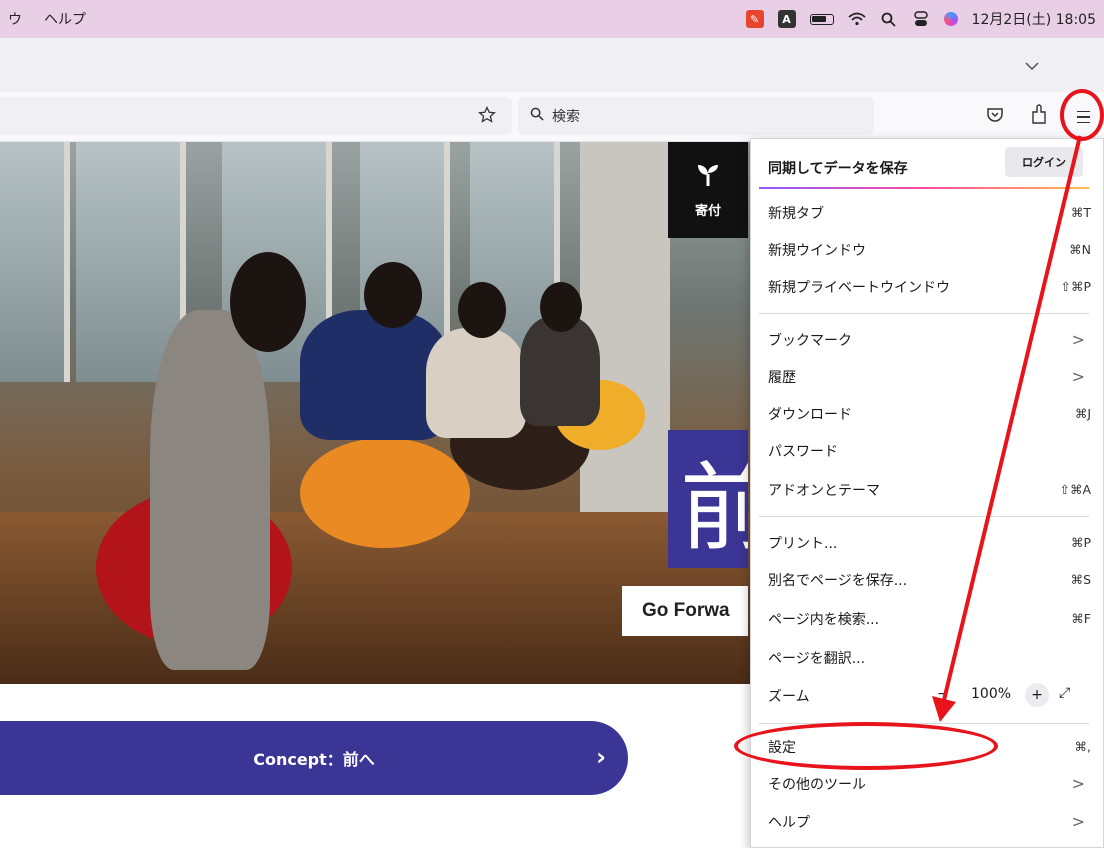 Image resolution: width=1104 pixels, height=848 pixels. Describe the element at coordinates (1064, 693) in the screenshot. I see `fullscreen-icon: ⤢` at that location.